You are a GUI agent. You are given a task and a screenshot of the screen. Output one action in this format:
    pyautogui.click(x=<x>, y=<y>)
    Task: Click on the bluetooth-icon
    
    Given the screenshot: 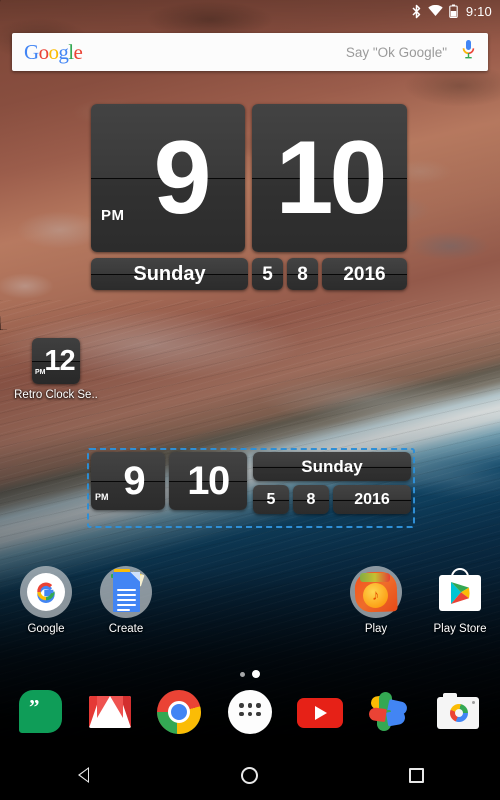 What is the action you would take?
    pyautogui.click(x=416, y=11)
    